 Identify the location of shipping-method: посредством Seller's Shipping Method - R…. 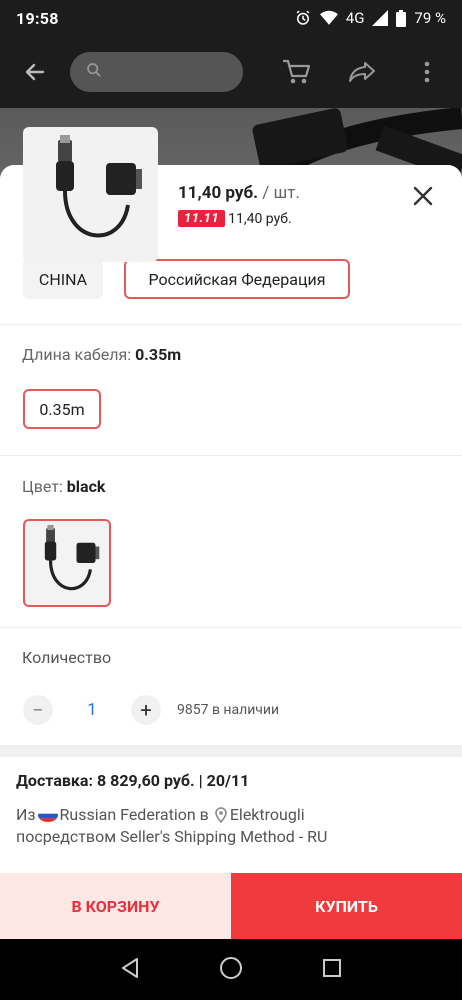
(172, 836).